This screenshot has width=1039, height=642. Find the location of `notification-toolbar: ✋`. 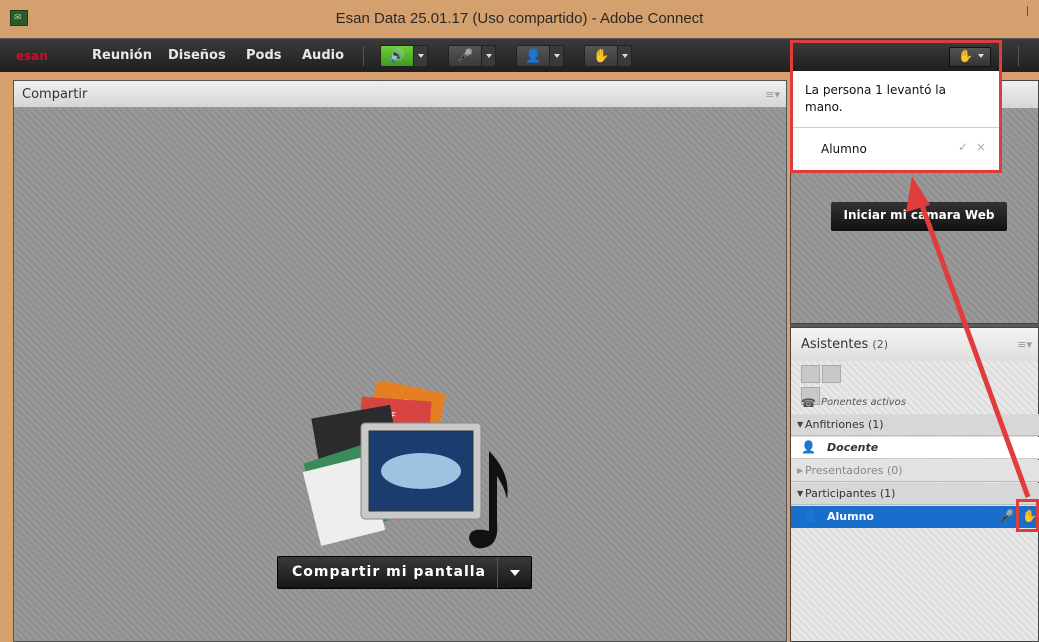

notification-toolbar: ✋ is located at coordinates (896, 57).